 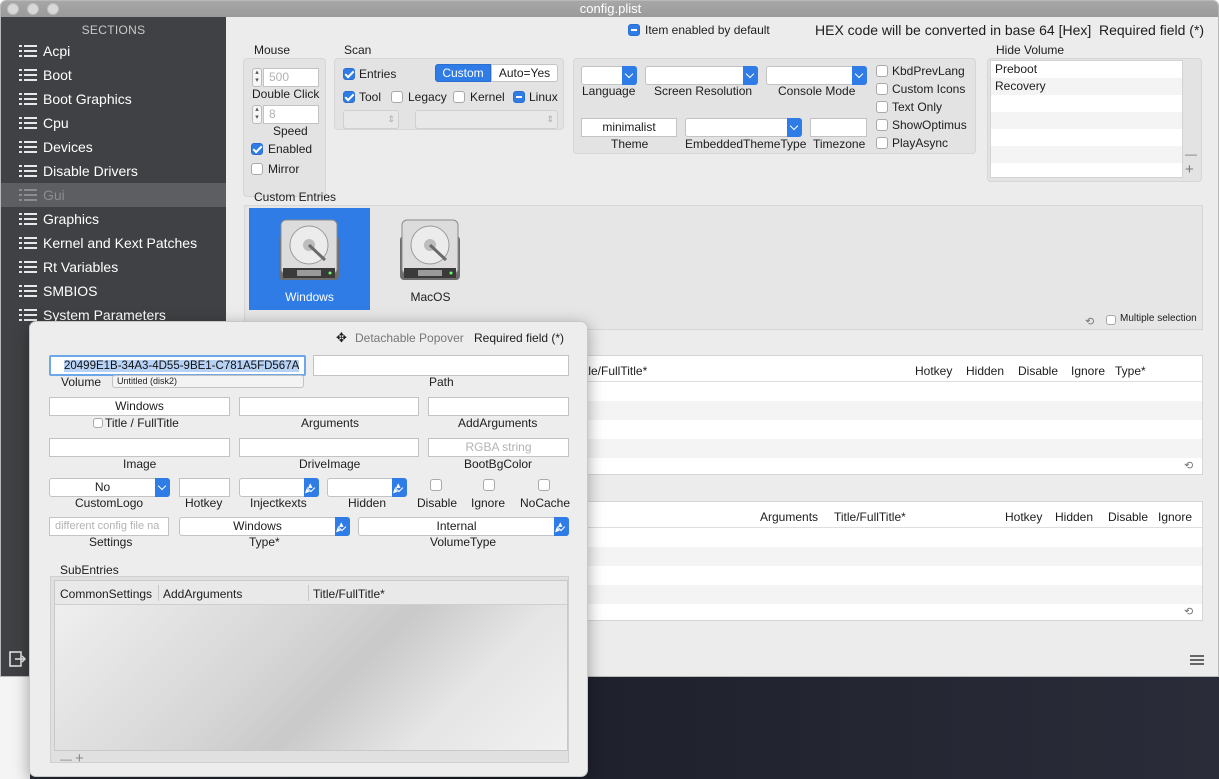 I want to click on type-popup: Windows, so click(x=264, y=526).